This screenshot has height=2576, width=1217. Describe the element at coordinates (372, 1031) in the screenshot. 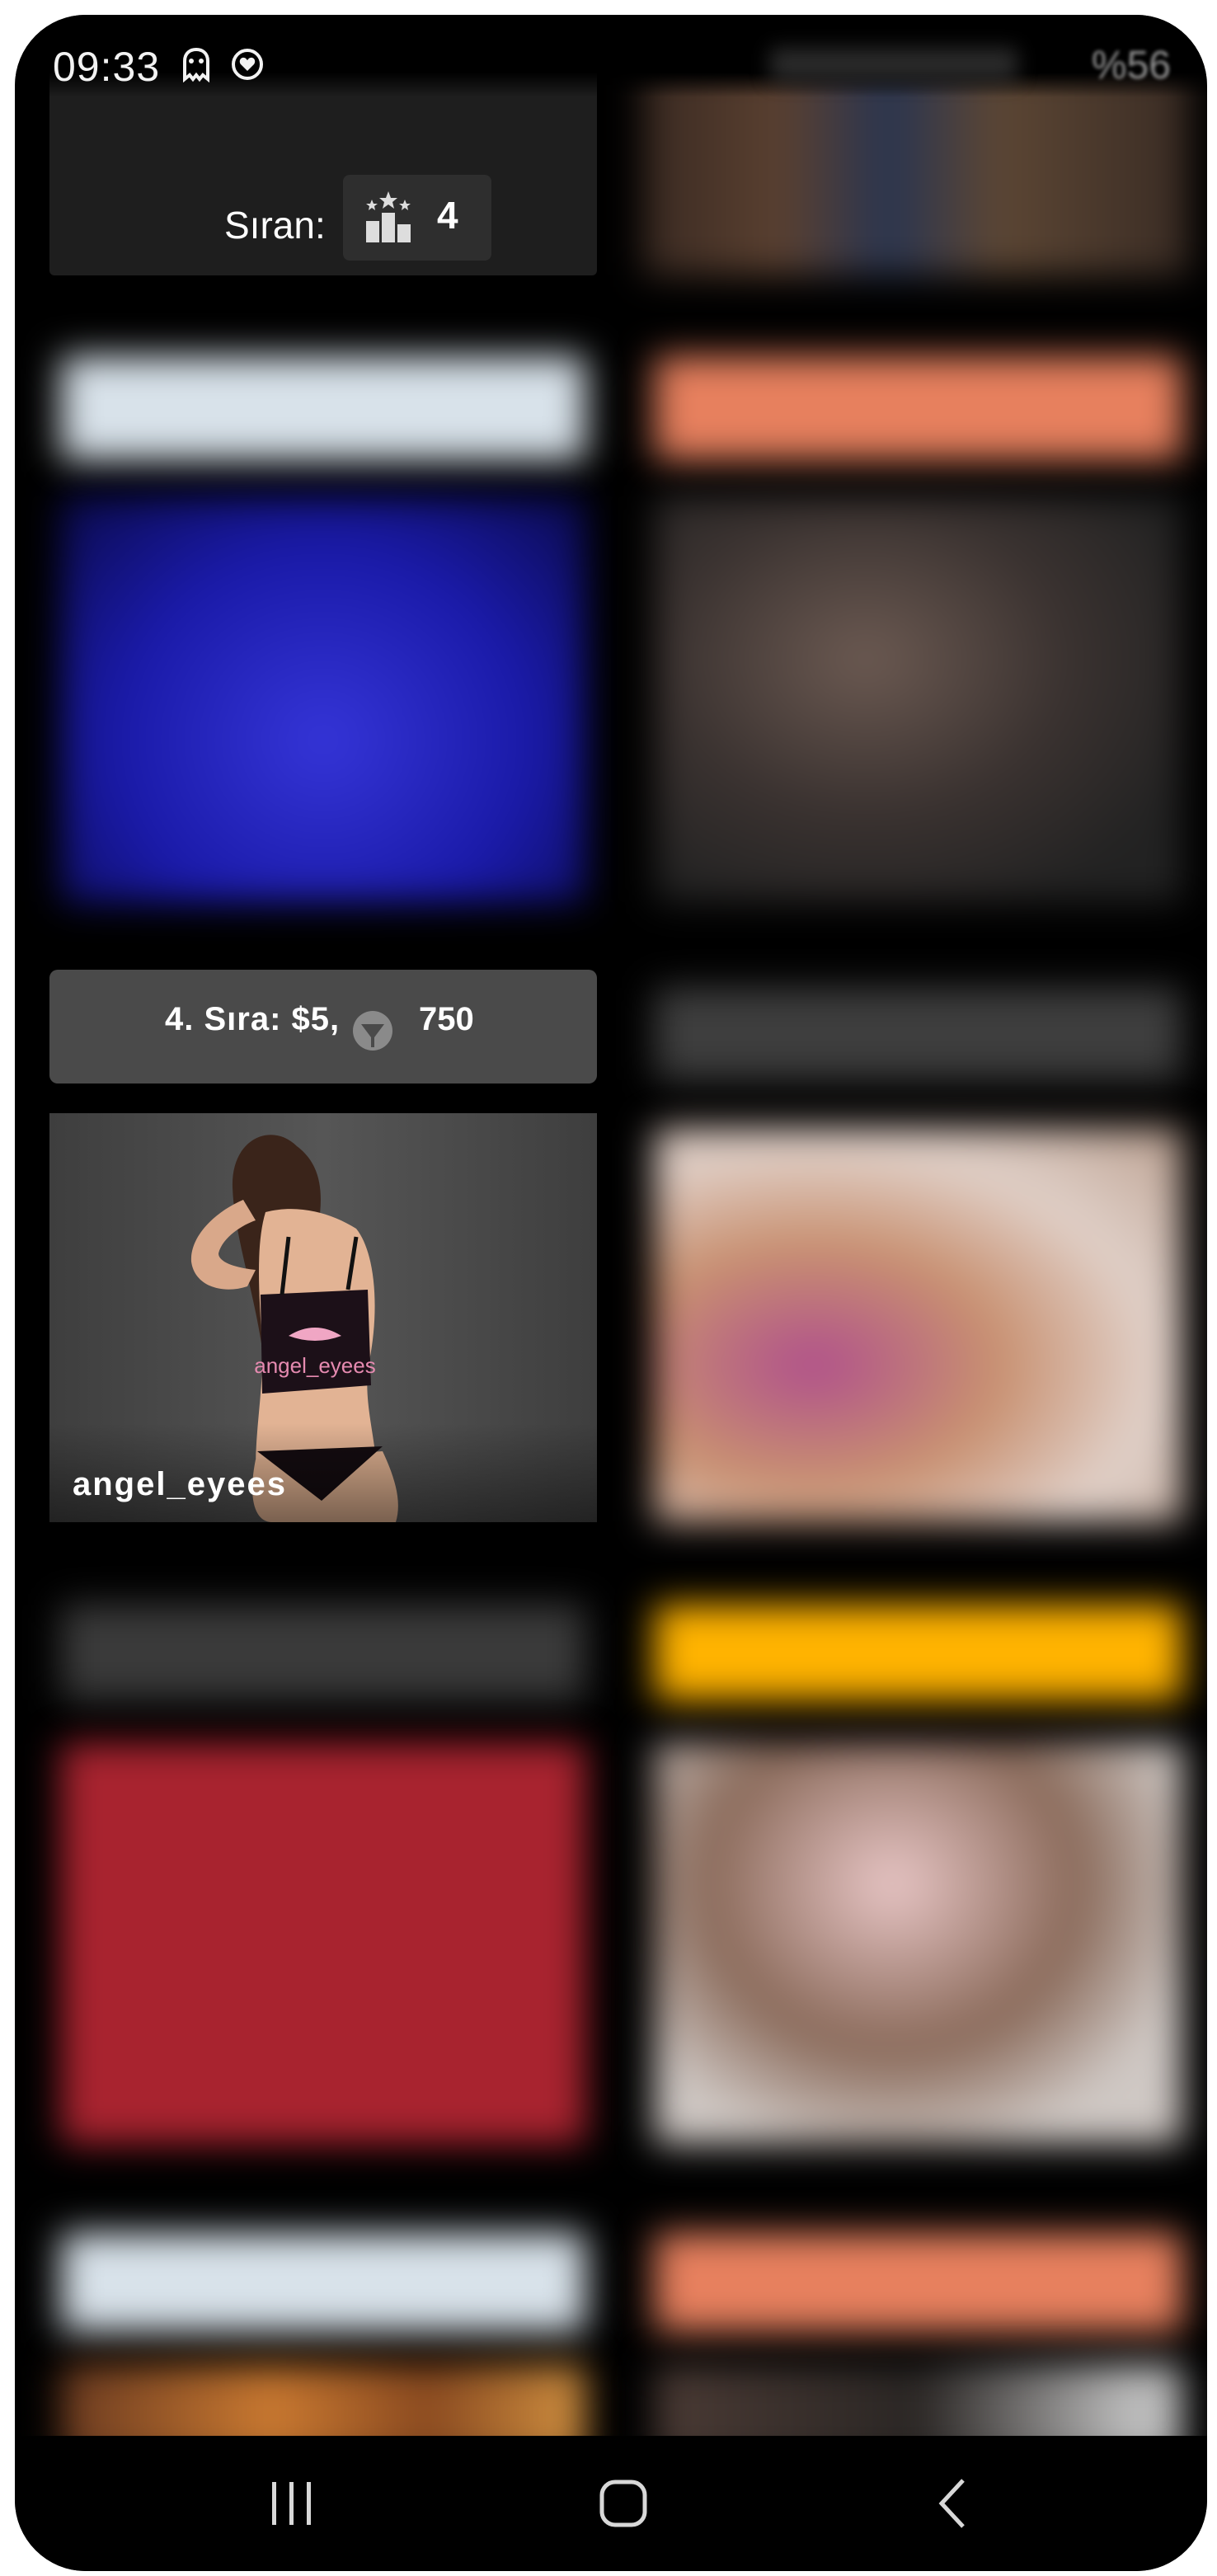

I see `tokens-chat-icon` at that location.